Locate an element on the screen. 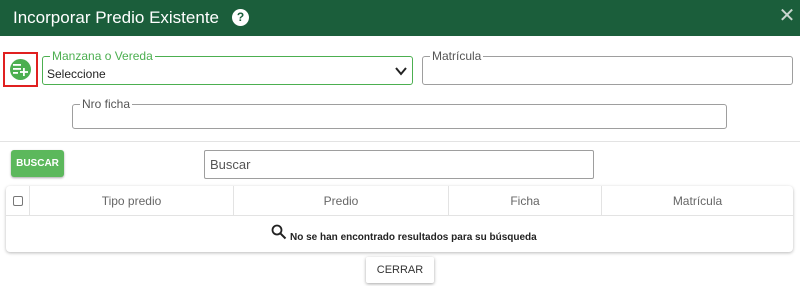  column-tipo-predio: Tipo predio is located at coordinates (132, 201).